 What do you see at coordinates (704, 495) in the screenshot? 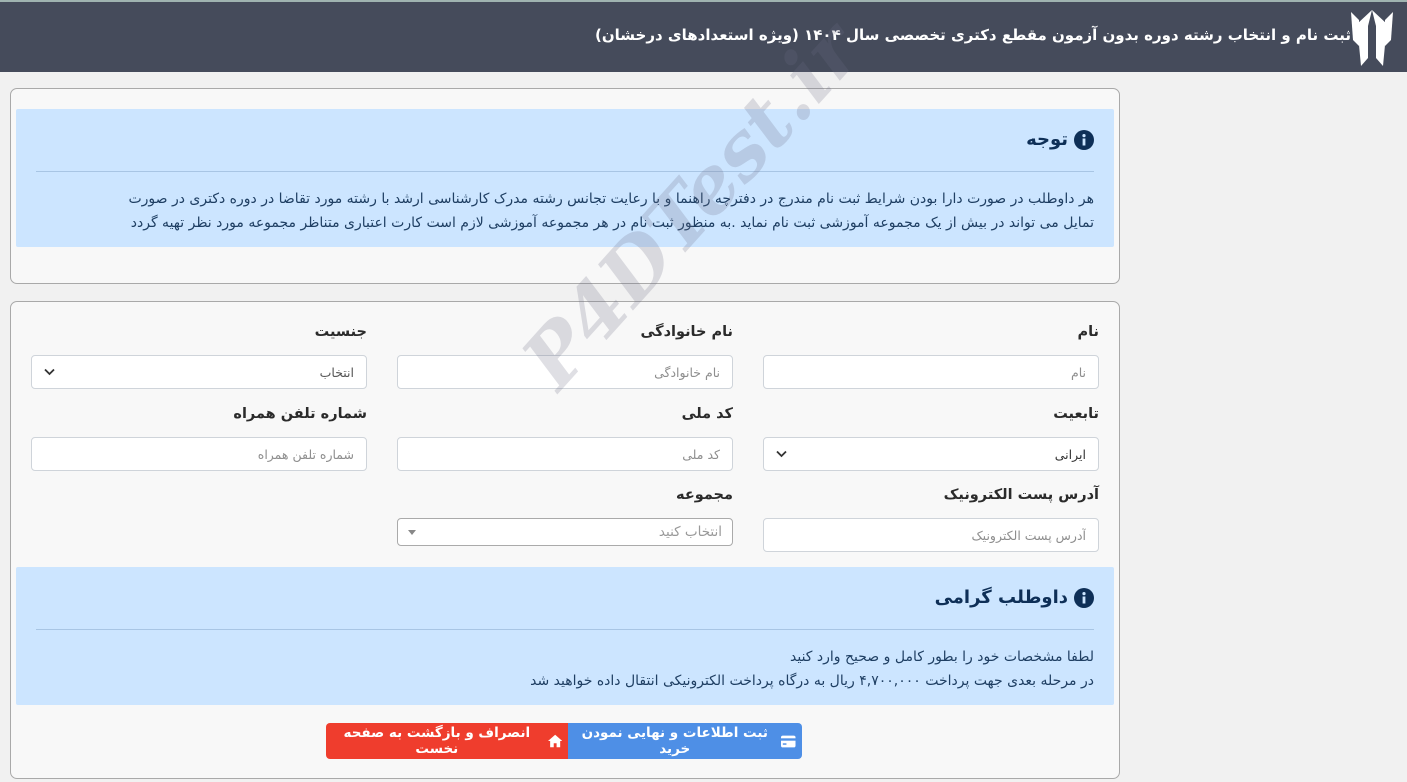
I see `group-label: مجموعه` at bounding box center [704, 495].